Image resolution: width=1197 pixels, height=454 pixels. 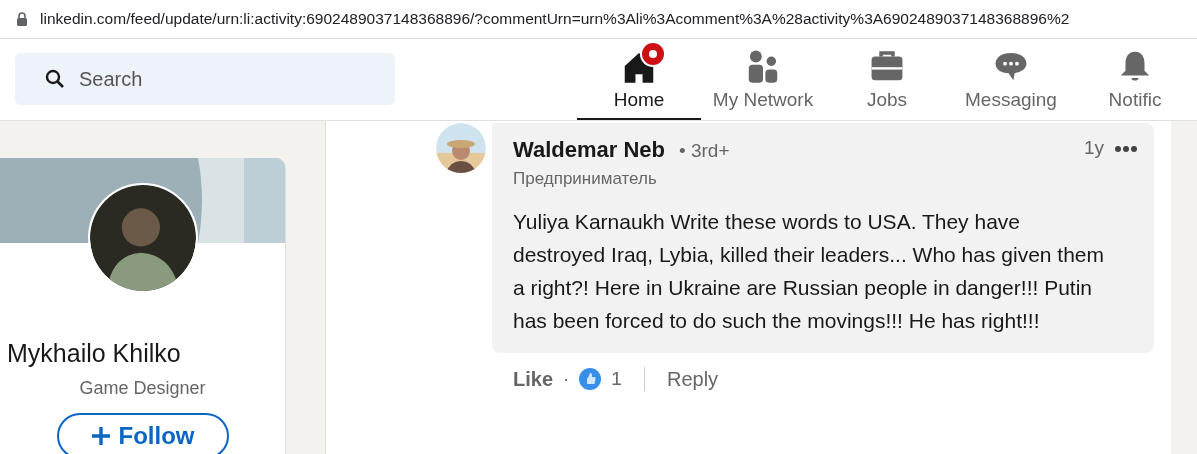 I want to click on avatar, so click(x=461, y=148).